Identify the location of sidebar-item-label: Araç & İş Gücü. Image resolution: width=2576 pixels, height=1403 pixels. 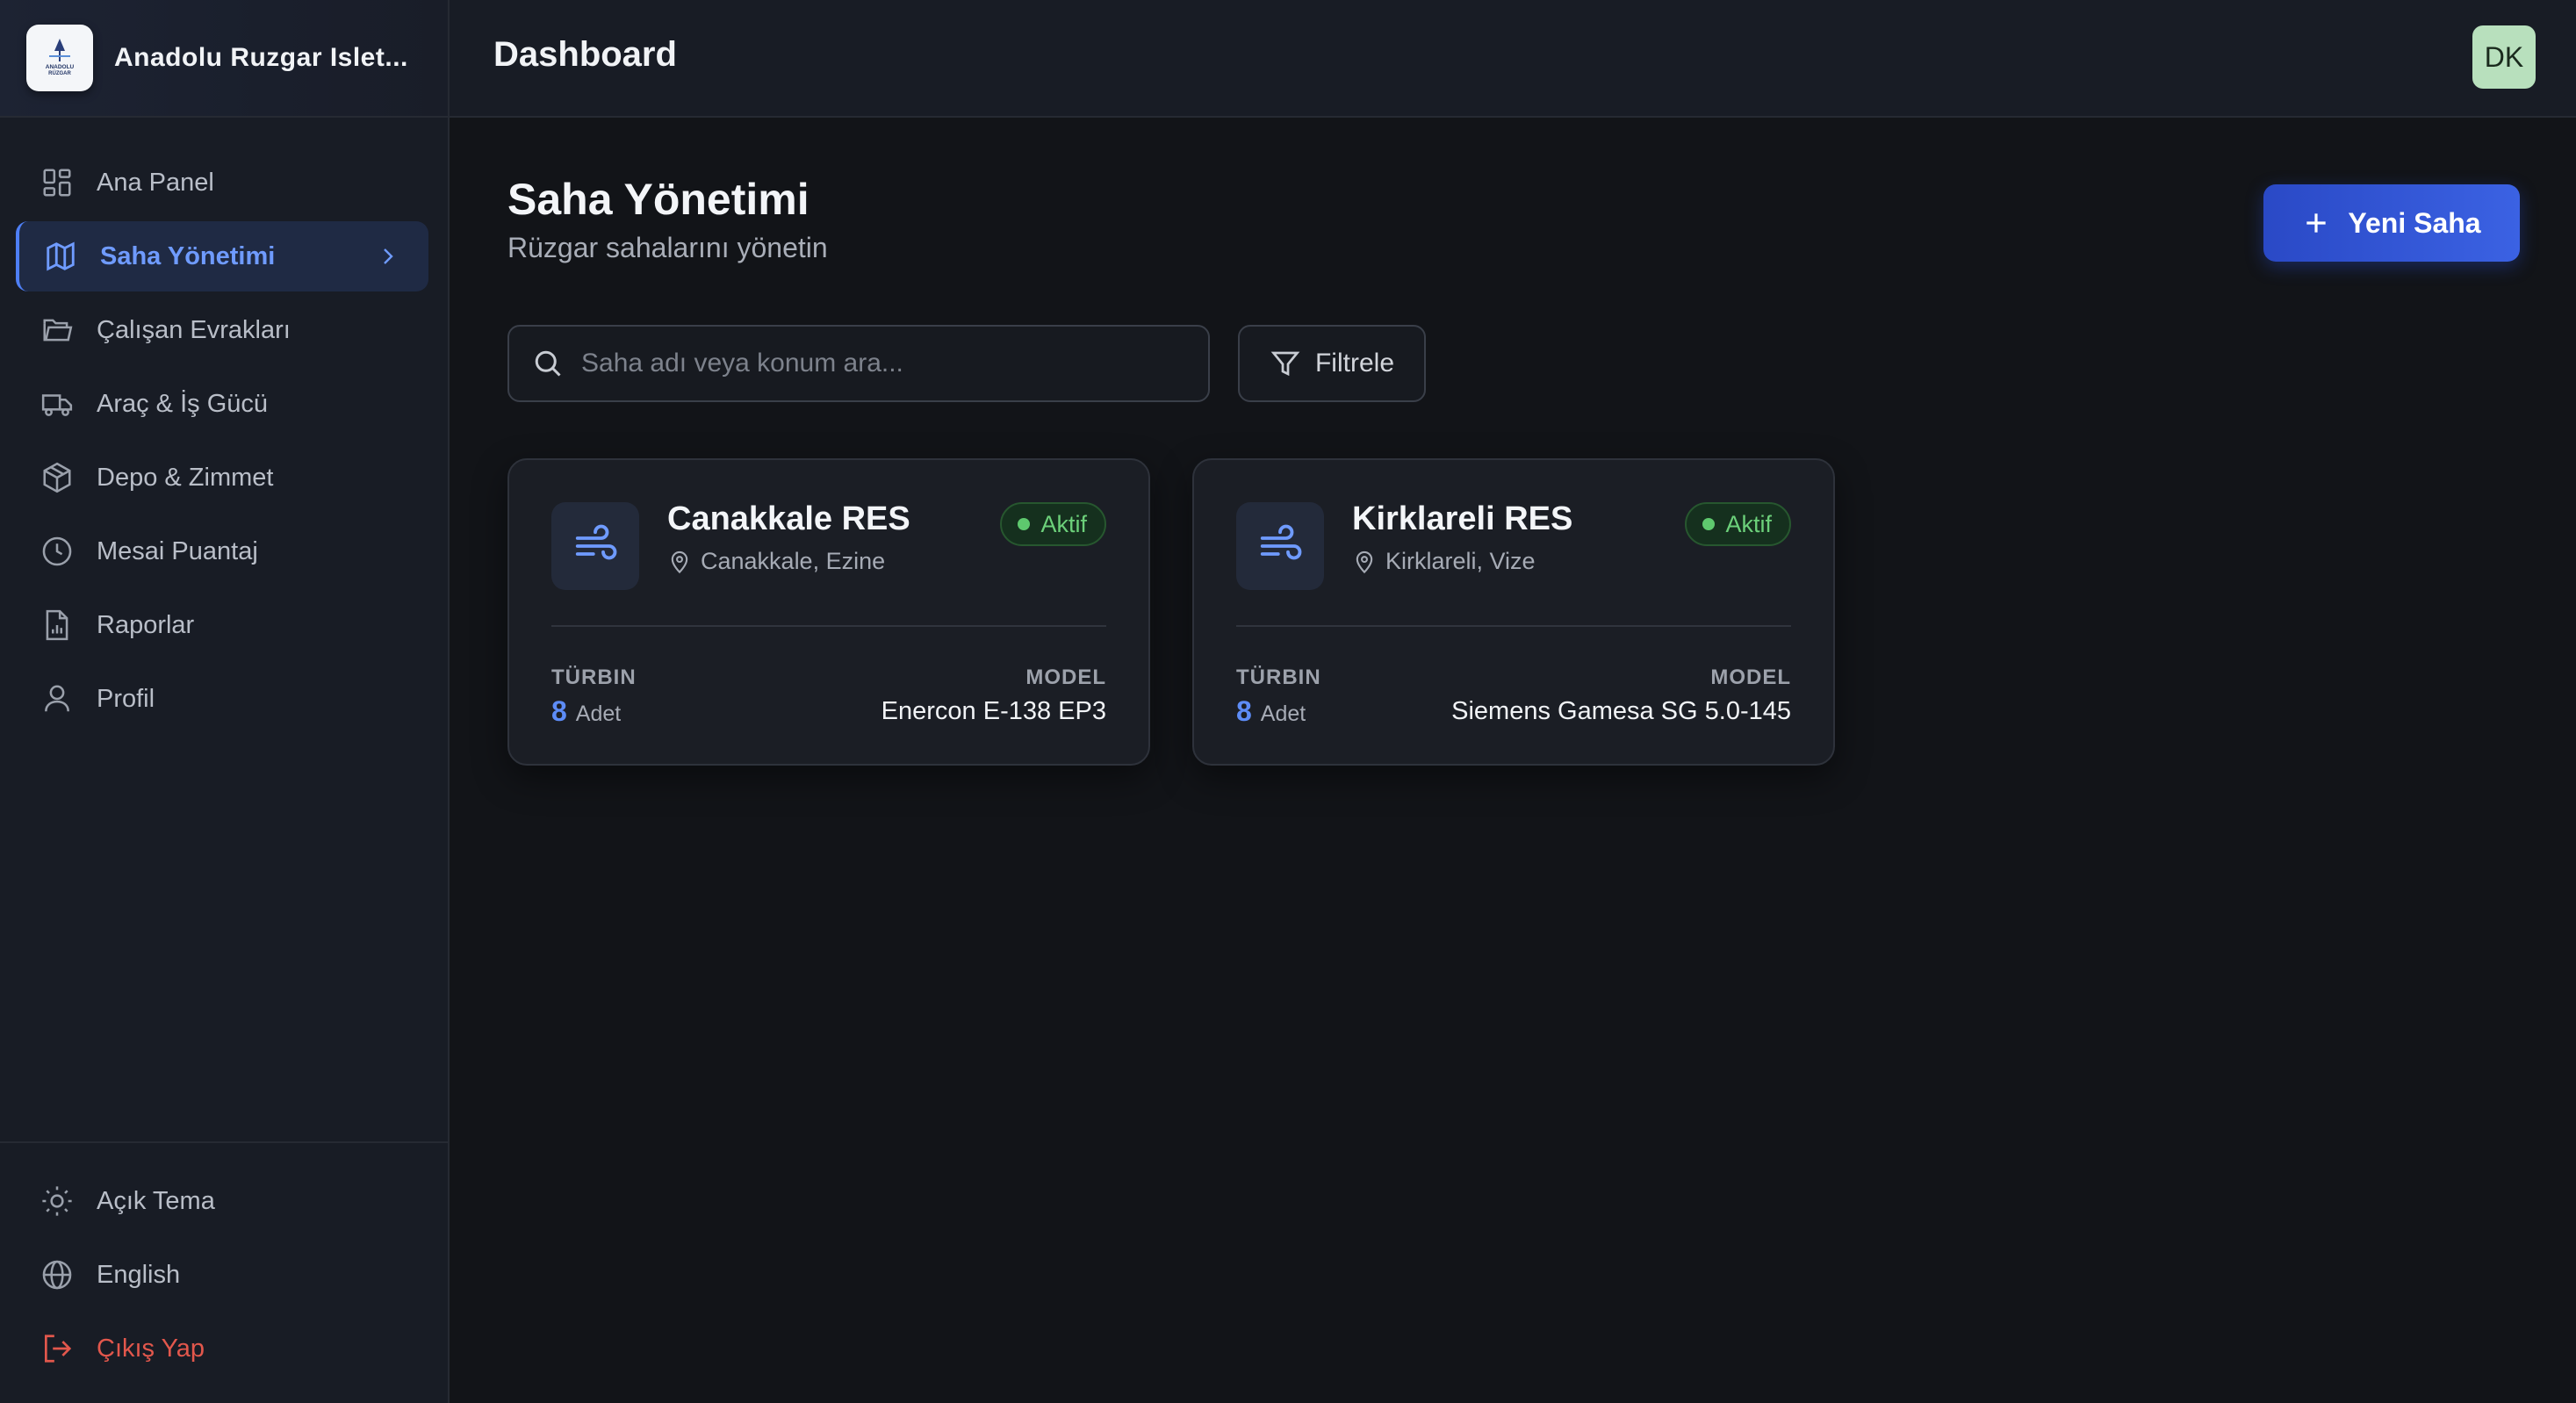
(183, 403).